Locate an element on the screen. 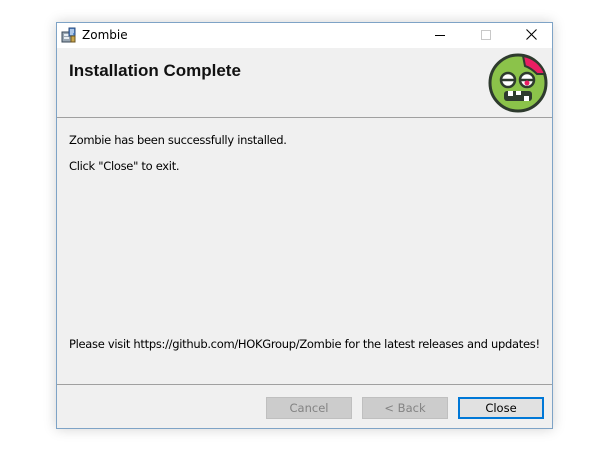  footer-divider is located at coordinates (304, 384).